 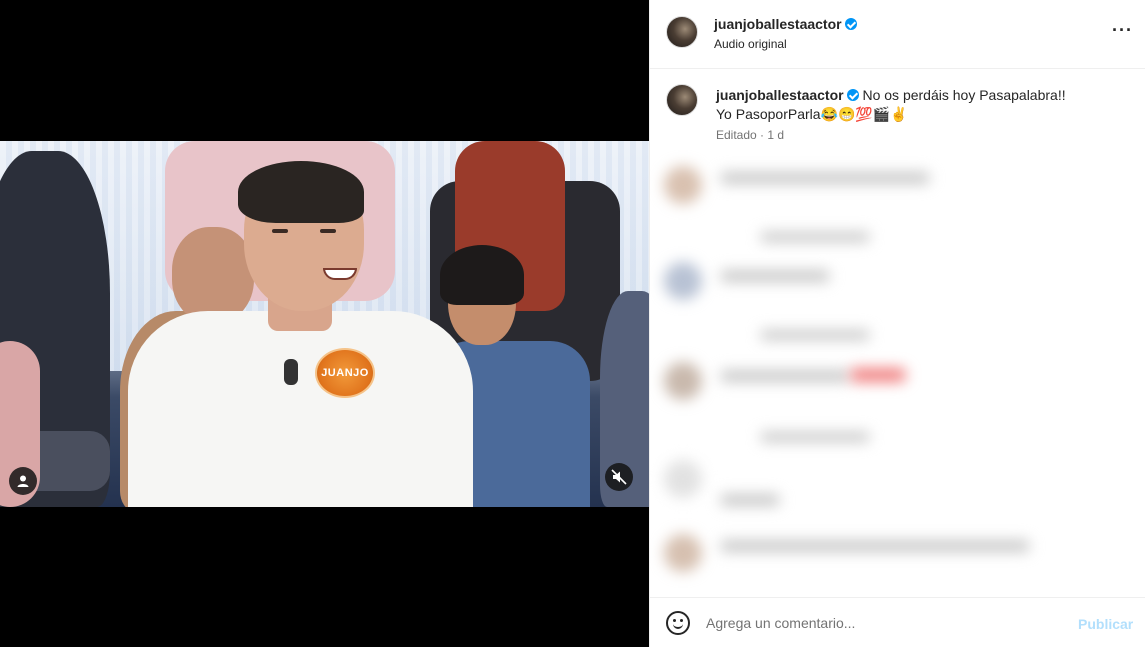 I want to click on person-tag-icon, so click(x=23, y=481).